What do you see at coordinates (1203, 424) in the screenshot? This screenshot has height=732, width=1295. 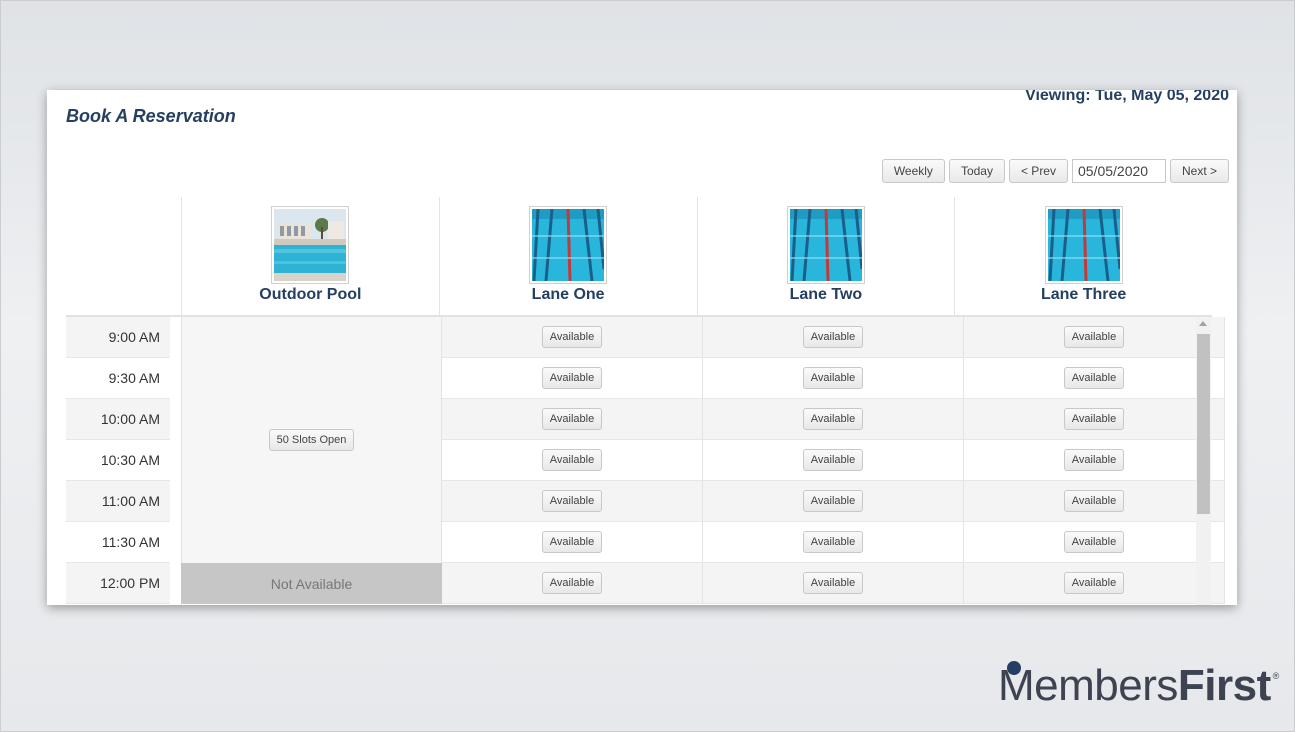 I see `scrollbar-thumb` at bounding box center [1203, 424].